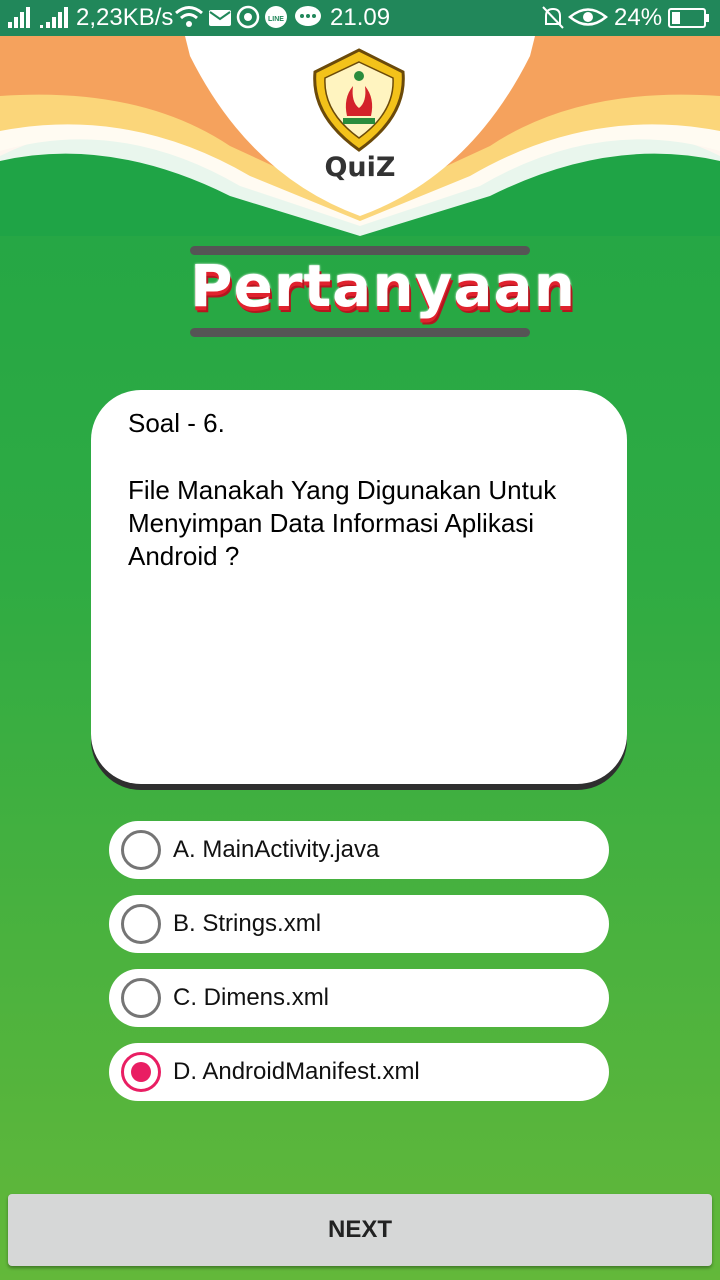  I want to click on option-c: C. Dimens.xml, so click(359, 998).